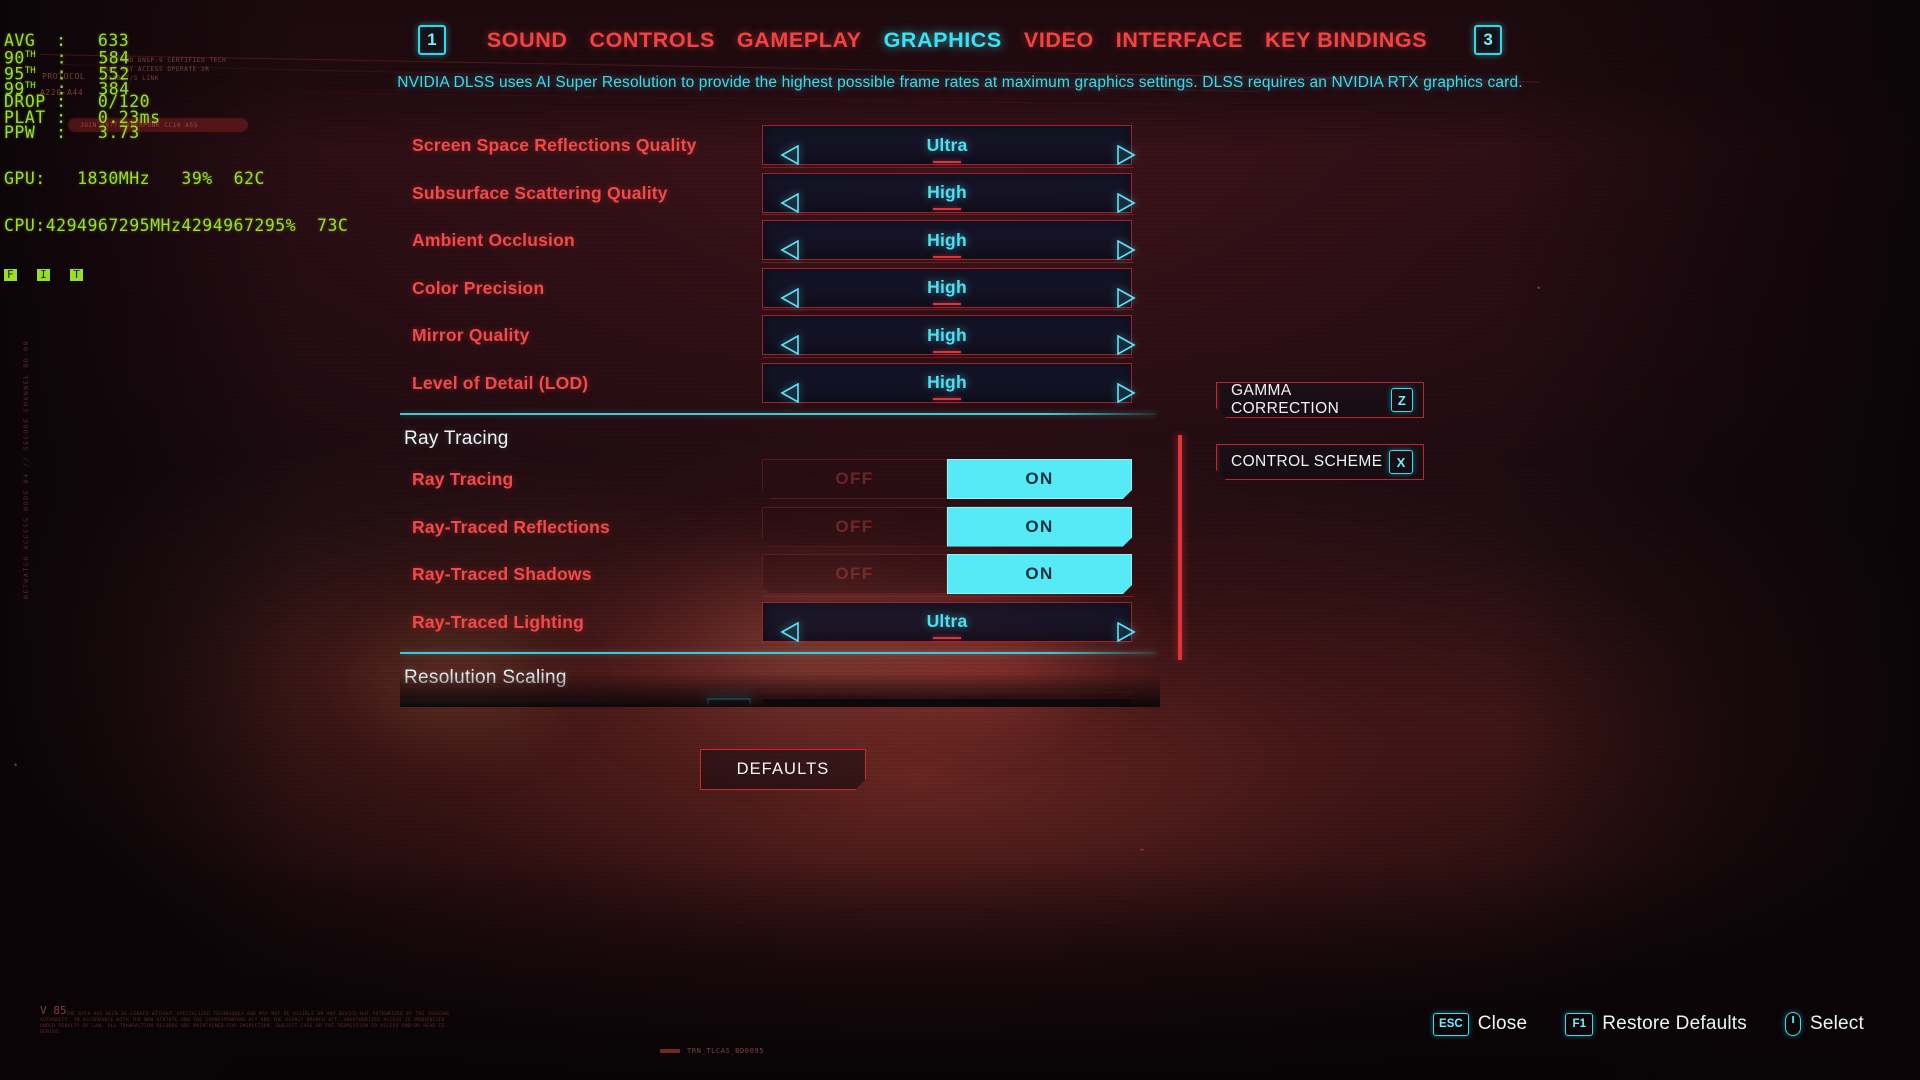 This screenshot has width=1920, height=1080. Describe the element at coordinates (498, 621) in the screenshot. I see `setting-label: Ray-Traced Lighting` at that location.